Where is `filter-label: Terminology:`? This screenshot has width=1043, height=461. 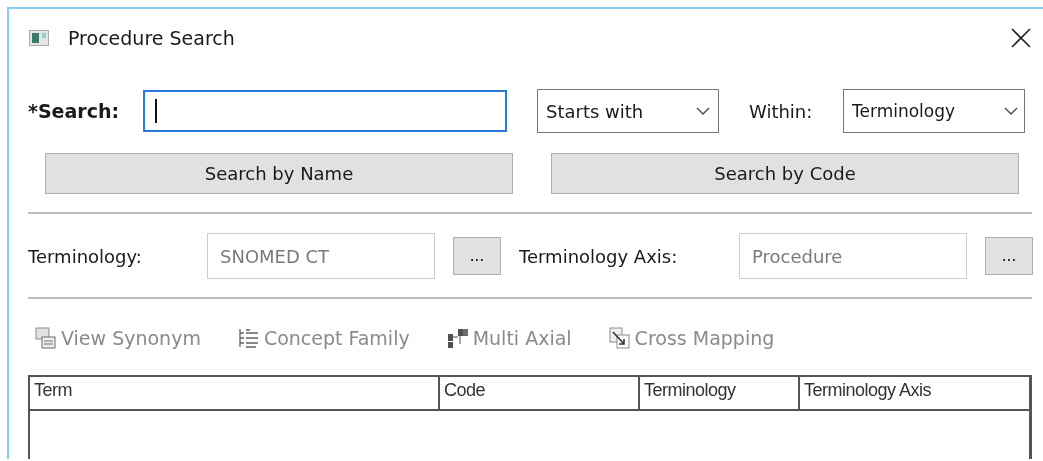 filter-label: Terminology: is located at coordinates (85, 256).